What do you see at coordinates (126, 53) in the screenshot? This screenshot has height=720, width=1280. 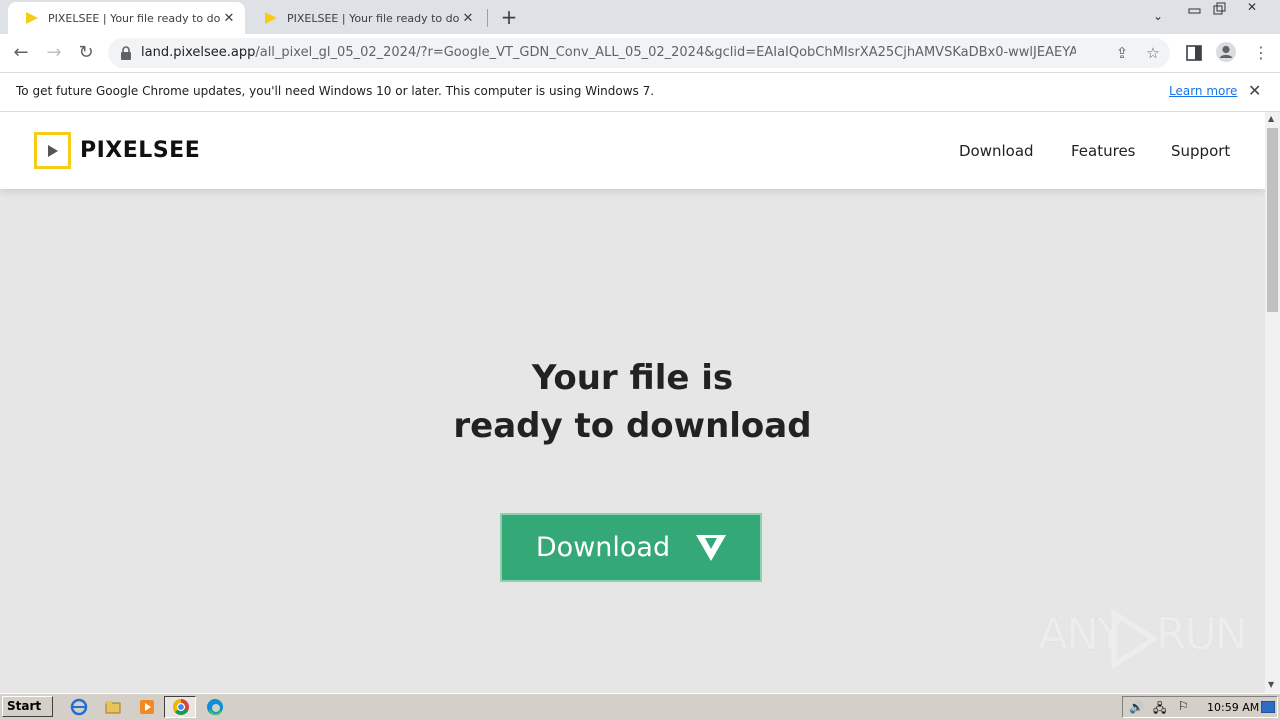 I see `lock-icon` at bounding box center [126, 53].